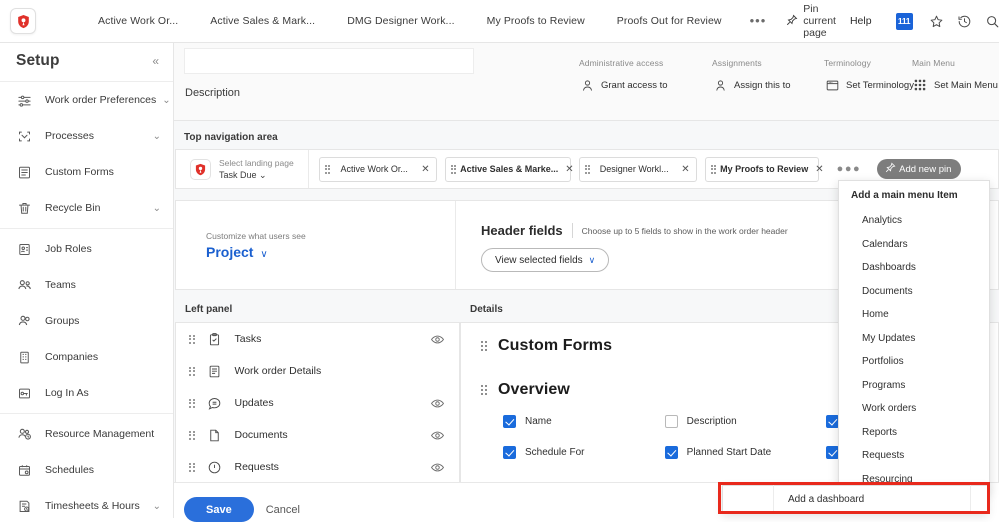 The height and width of the screenshot is (522, 999). What do you see at coordinates (751, 63) in the screenshot?
I see `admin-action-caption: Assignments` at bounding box center [751, 63].